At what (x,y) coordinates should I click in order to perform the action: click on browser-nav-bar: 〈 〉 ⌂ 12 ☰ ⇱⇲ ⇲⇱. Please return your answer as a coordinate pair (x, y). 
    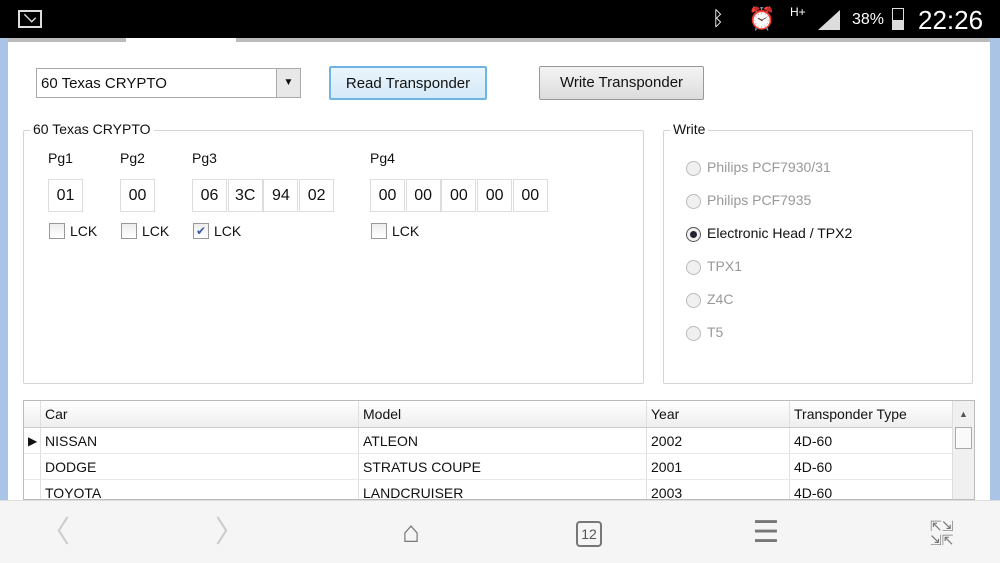
    Looking at the image, I should click on (500, 531).